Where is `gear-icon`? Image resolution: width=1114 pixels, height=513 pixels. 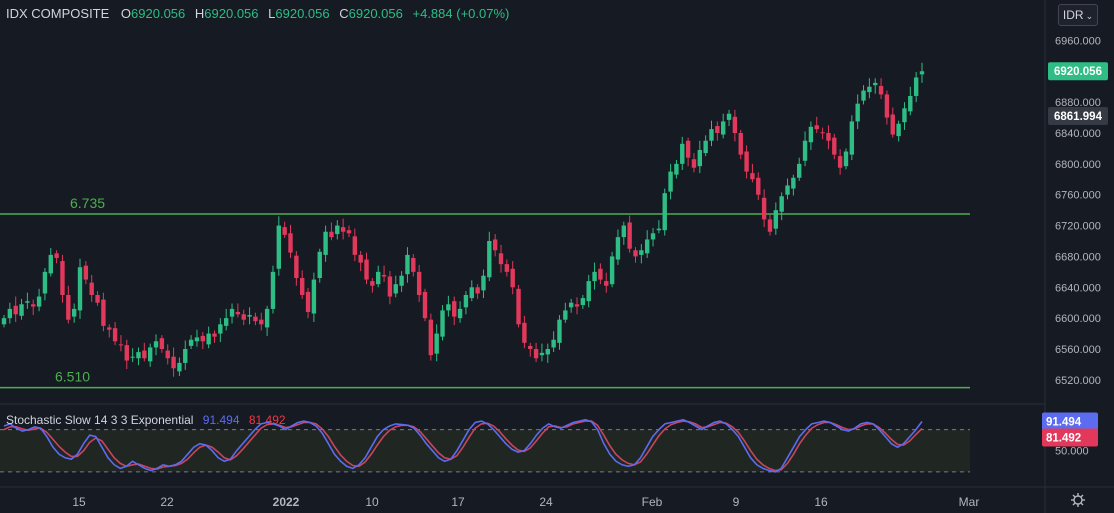 gear-icon is located at coordinates (1078, 500).